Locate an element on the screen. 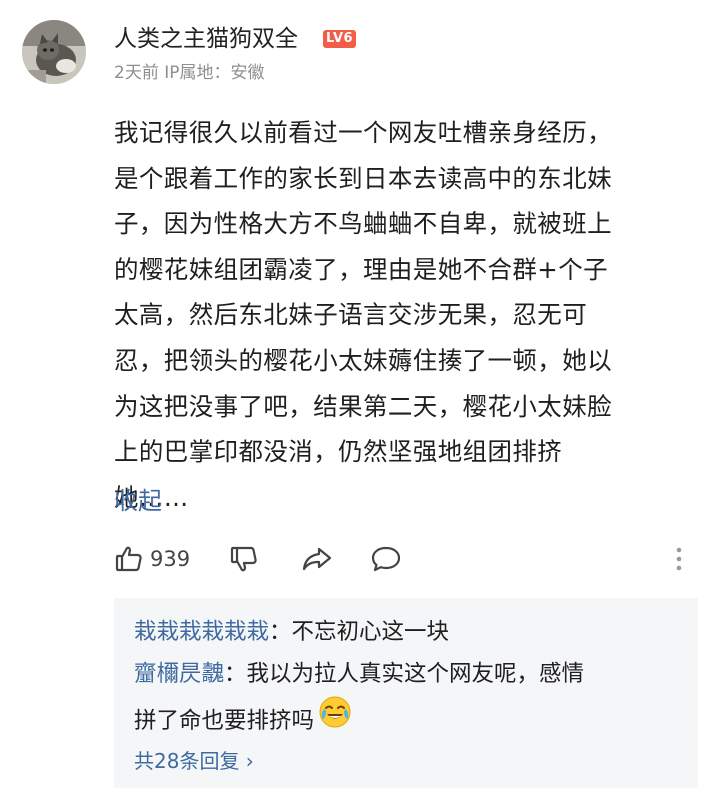 Image resolution: width=724 pixels, height=800 pixels. thumbs-down-icon is located at coordinates (243, 559).